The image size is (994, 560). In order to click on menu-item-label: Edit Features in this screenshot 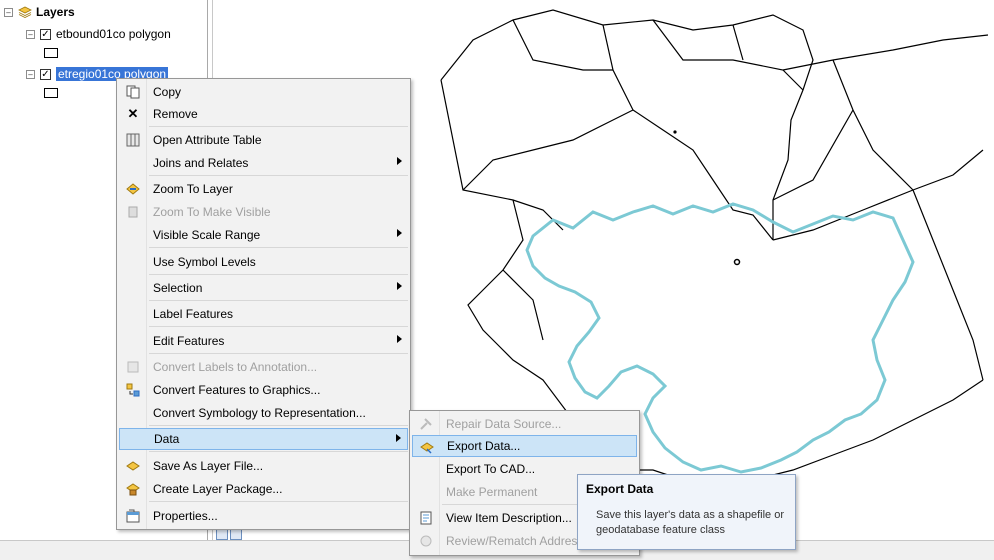, I will do `click(189, 341)`.